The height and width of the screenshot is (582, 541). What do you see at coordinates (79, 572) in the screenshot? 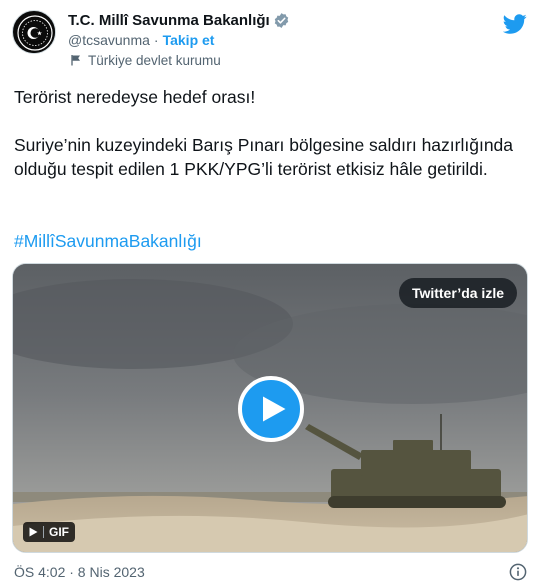
I see `tweet-timestamp: ÖS 4:02 · 8 Nis 2023` at bounding box center [79, 572].